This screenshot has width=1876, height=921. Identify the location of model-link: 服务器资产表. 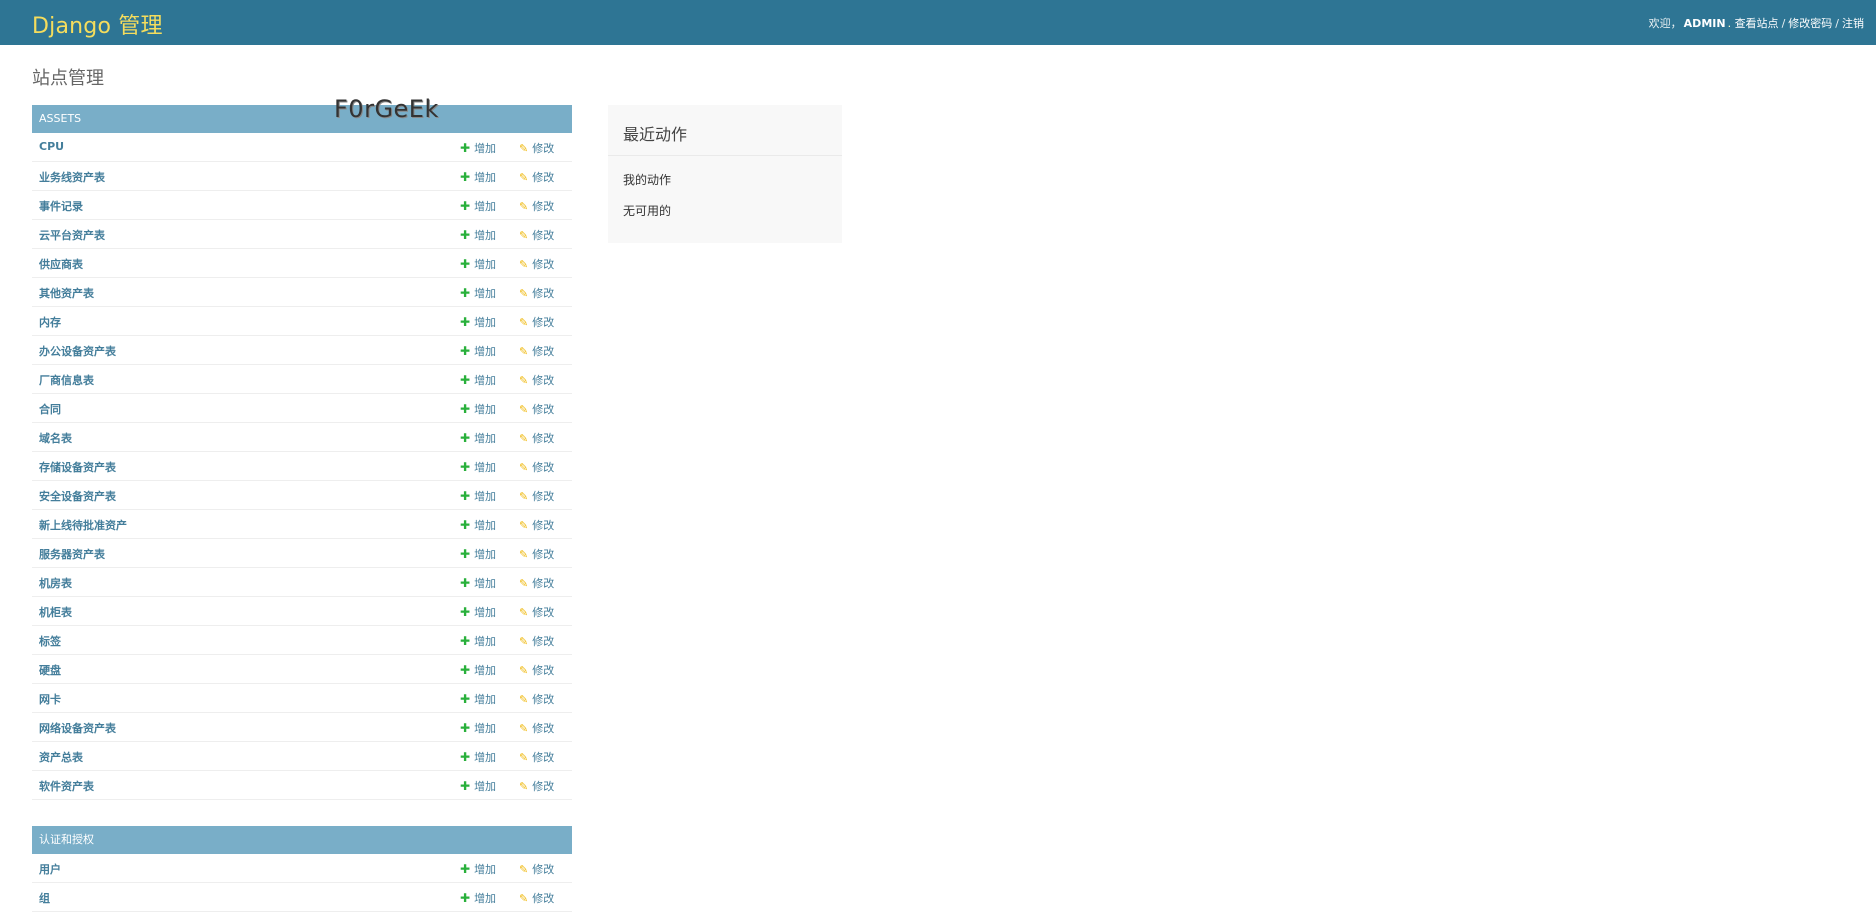
(72, 554).